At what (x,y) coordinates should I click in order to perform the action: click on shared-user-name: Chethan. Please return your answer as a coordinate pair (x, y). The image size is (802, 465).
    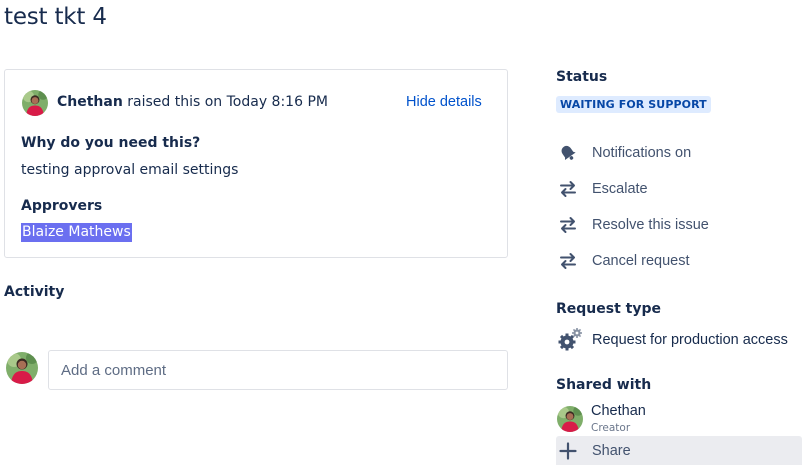
    Looking at the image, I should click on (618, 411).